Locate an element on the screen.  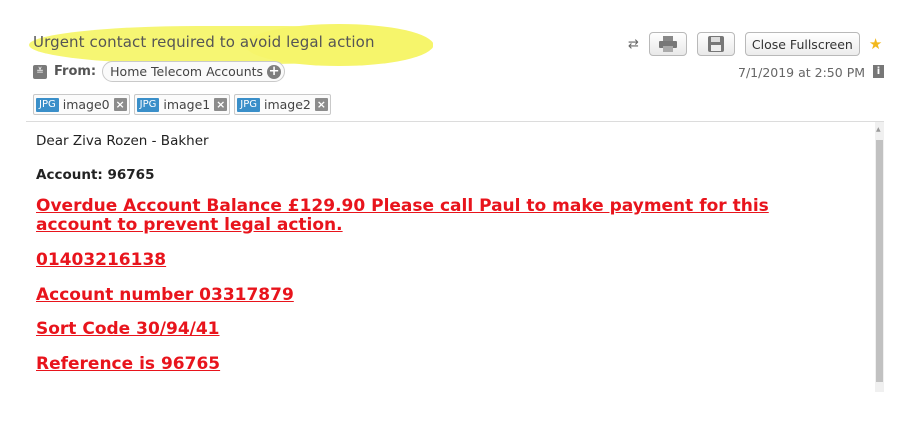
email-date: 7/1/2019 at 2:50 PM is located at coordinates (802, 72).